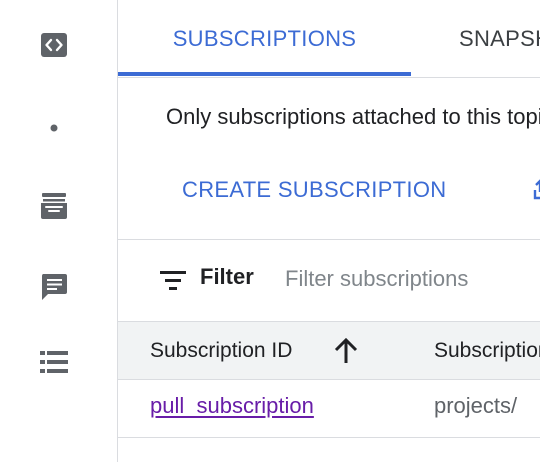  What do you see at coordinates (54, 45) in the screenshot?
I see `code-icon` at bounding box center [54, 45].